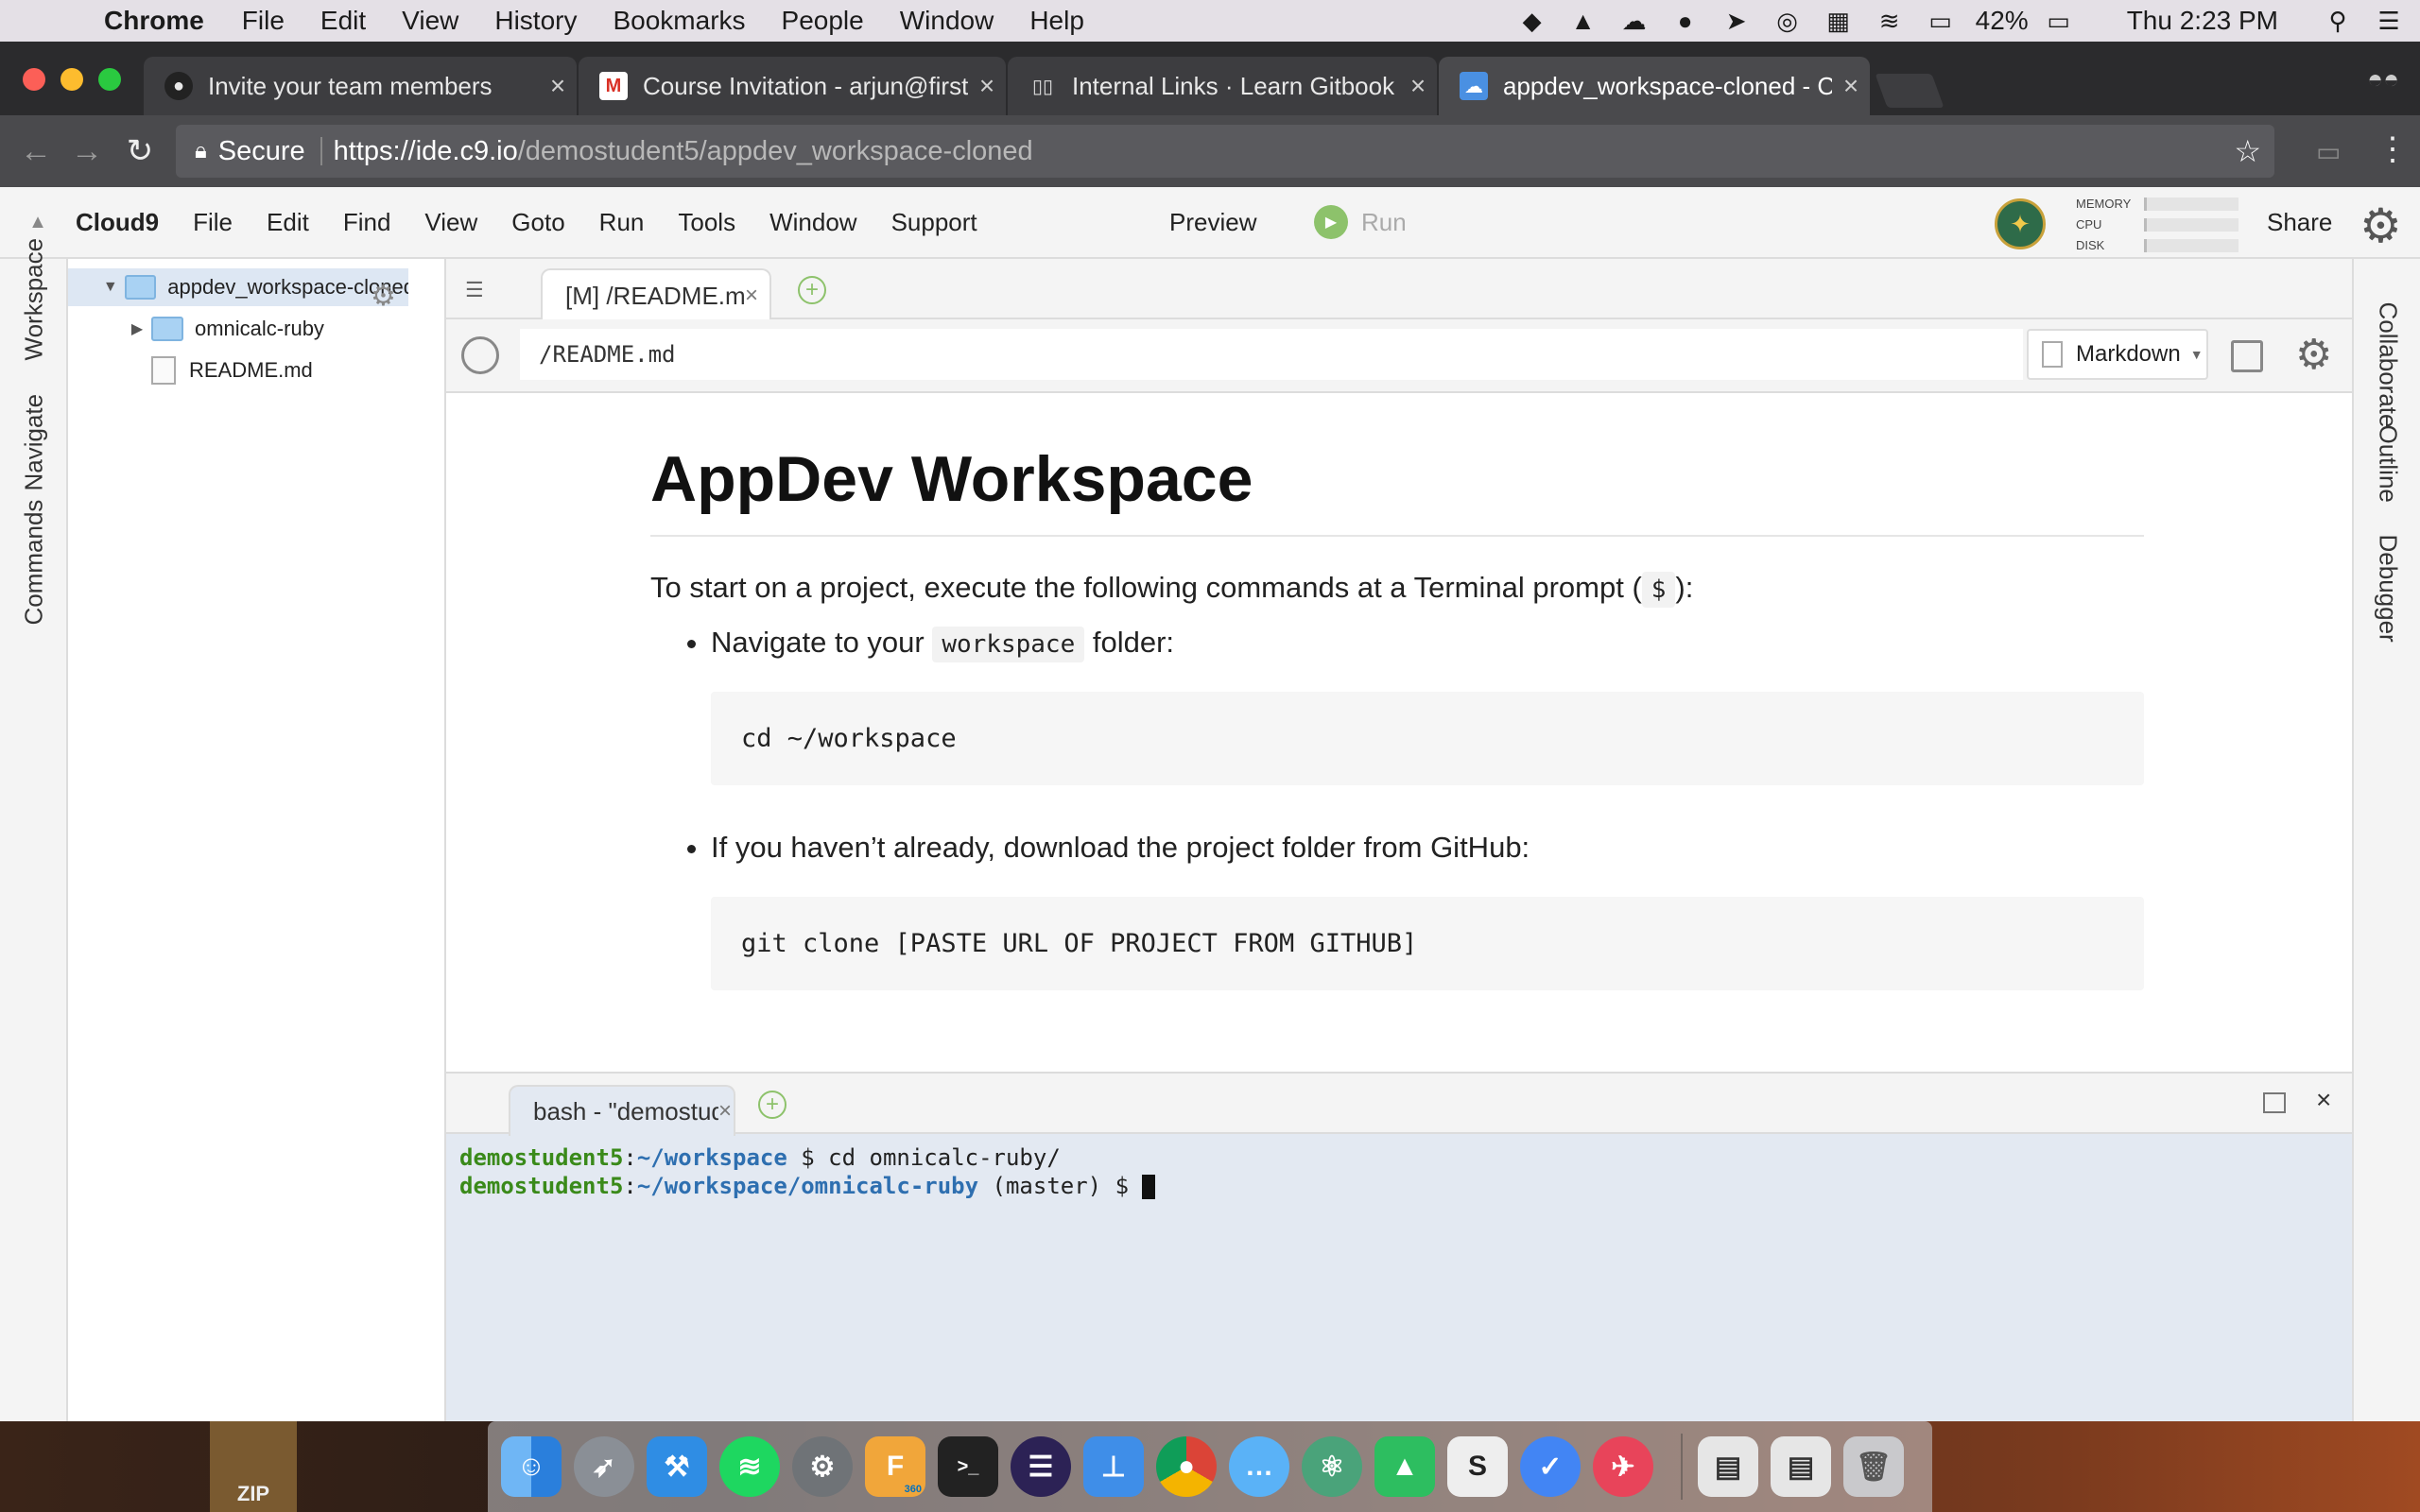 The height and width of the screenshot is (1512, 2420). I want to click on tab-list-icon: ☰, so click(474, 290).